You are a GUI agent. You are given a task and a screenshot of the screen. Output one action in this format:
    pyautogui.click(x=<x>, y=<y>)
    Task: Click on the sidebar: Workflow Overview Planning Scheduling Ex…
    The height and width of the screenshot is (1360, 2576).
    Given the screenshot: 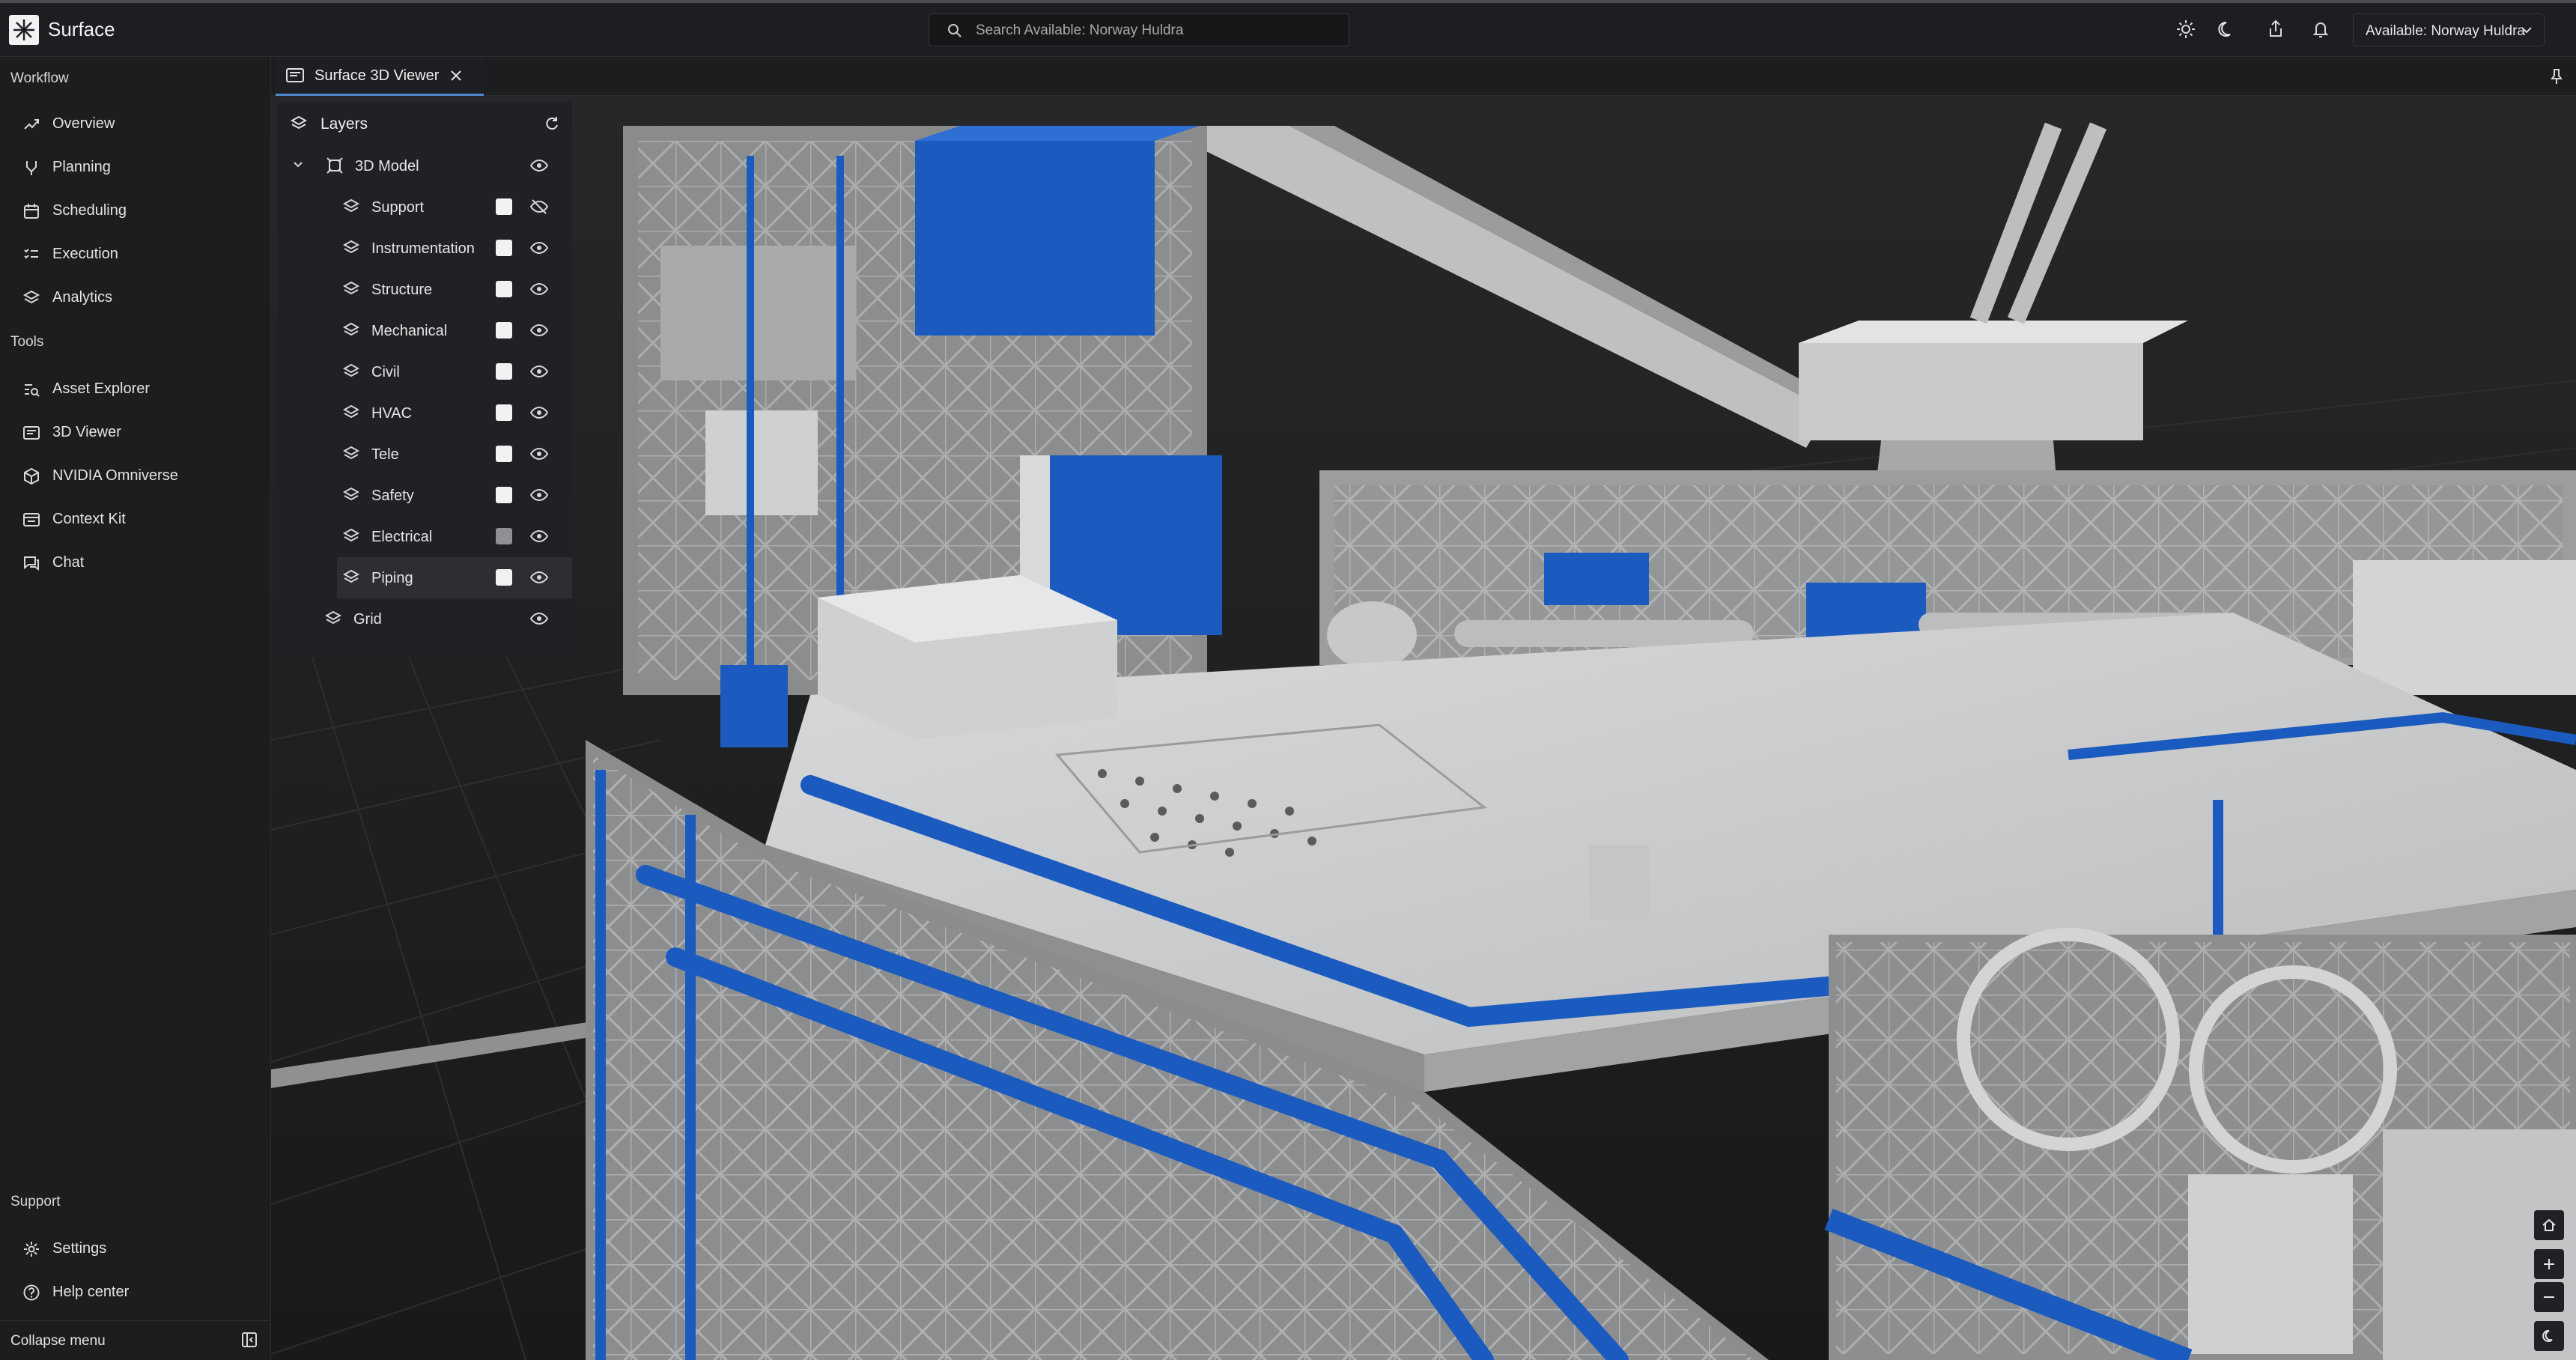 What is the action you would take?
    pyautogui.click(x=135, y=708)
    